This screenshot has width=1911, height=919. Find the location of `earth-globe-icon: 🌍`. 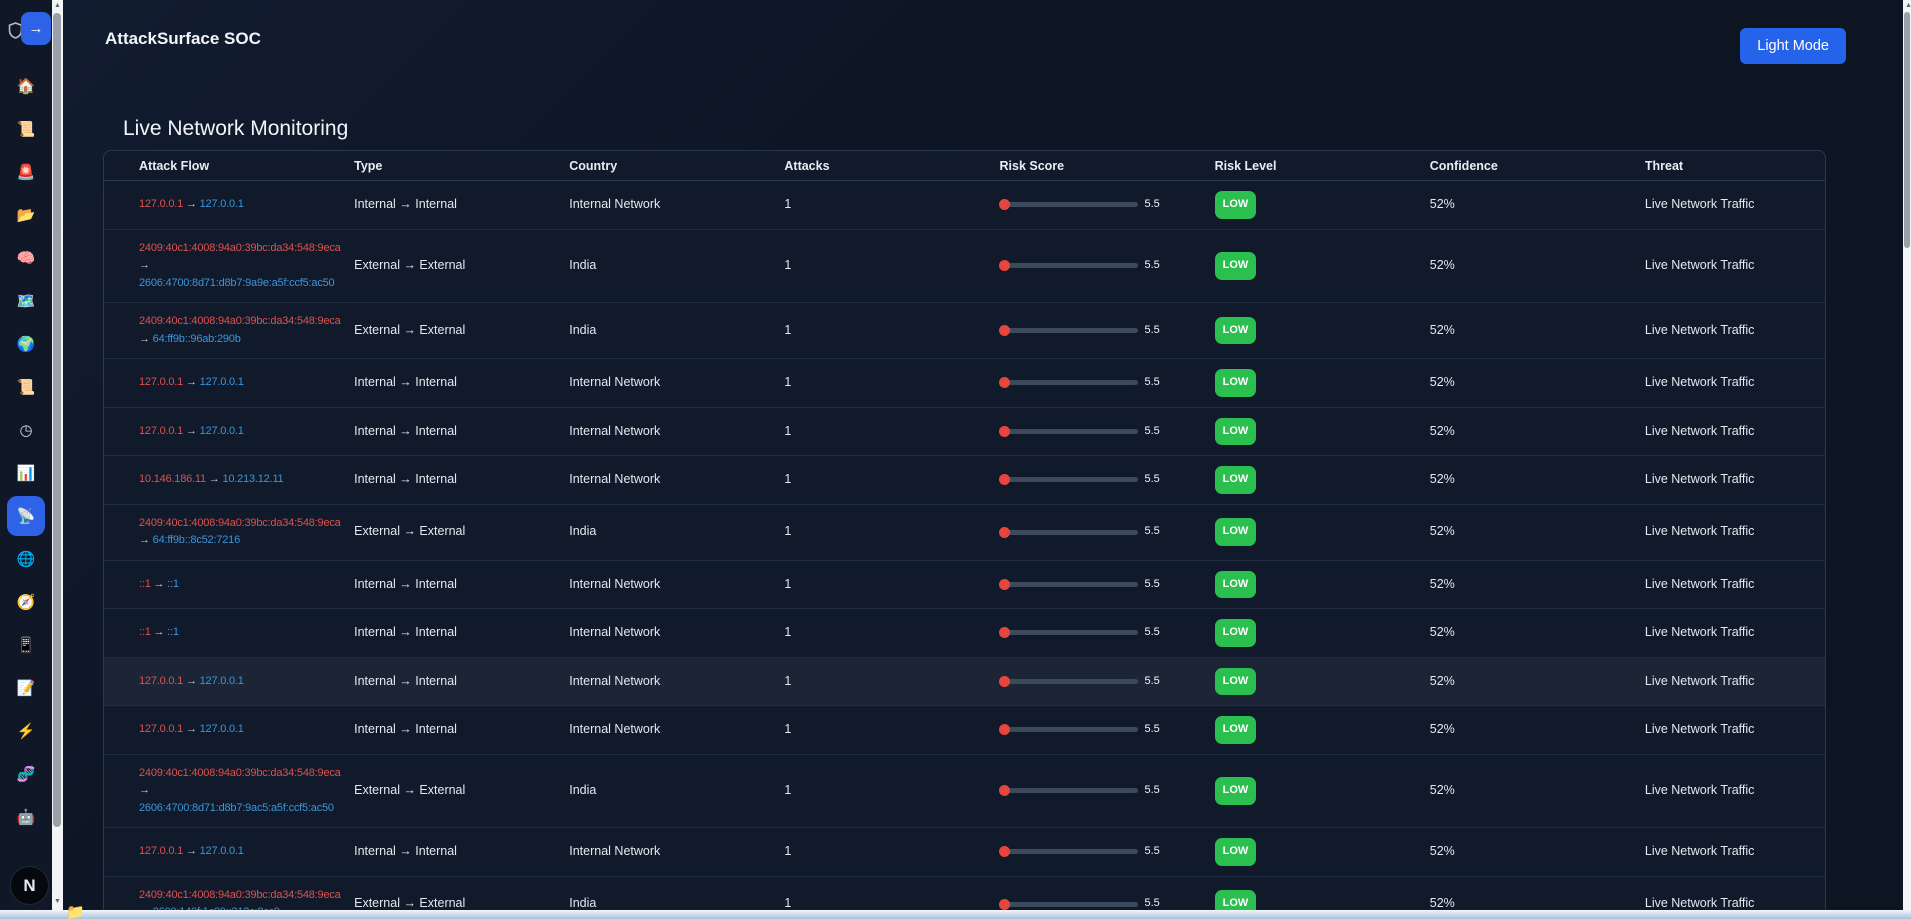

earth-globe-icon: 🌍 is located at coordinates (26, 344).